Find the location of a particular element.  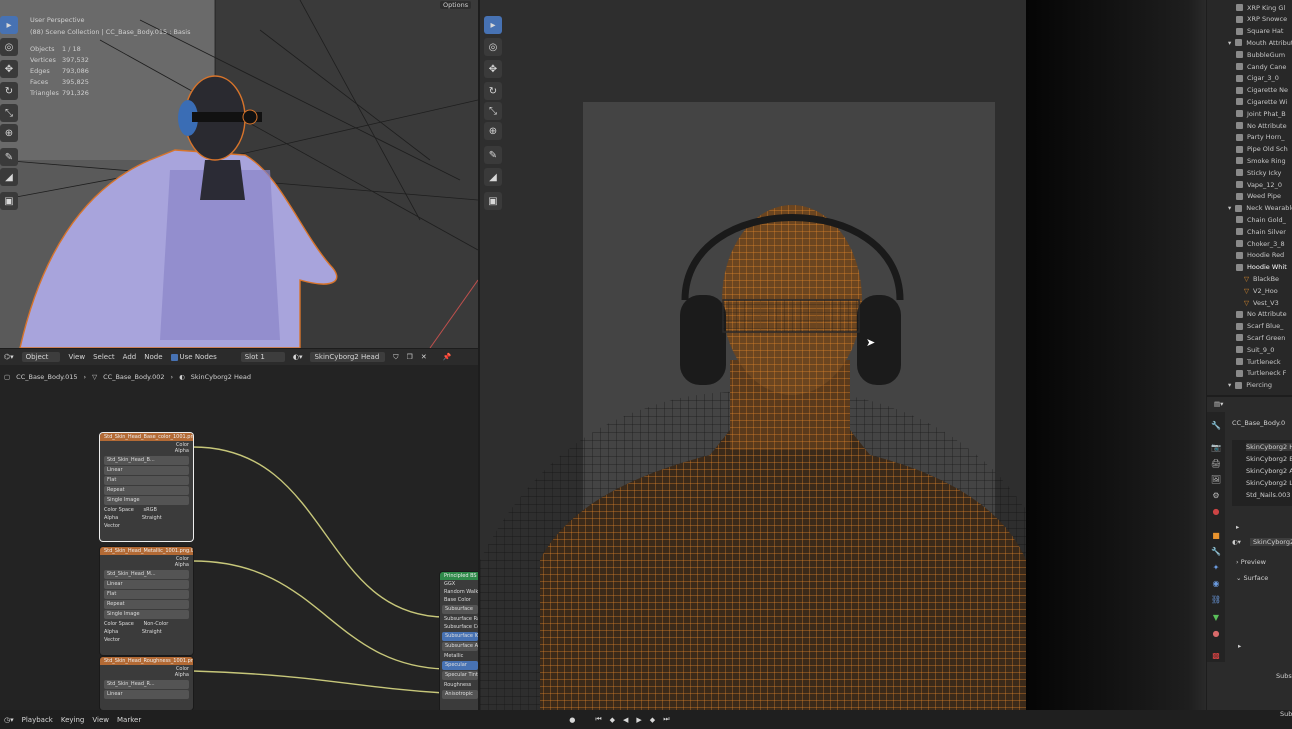

render-tab-icon: 📷 is located at coordinates (1216, 448).